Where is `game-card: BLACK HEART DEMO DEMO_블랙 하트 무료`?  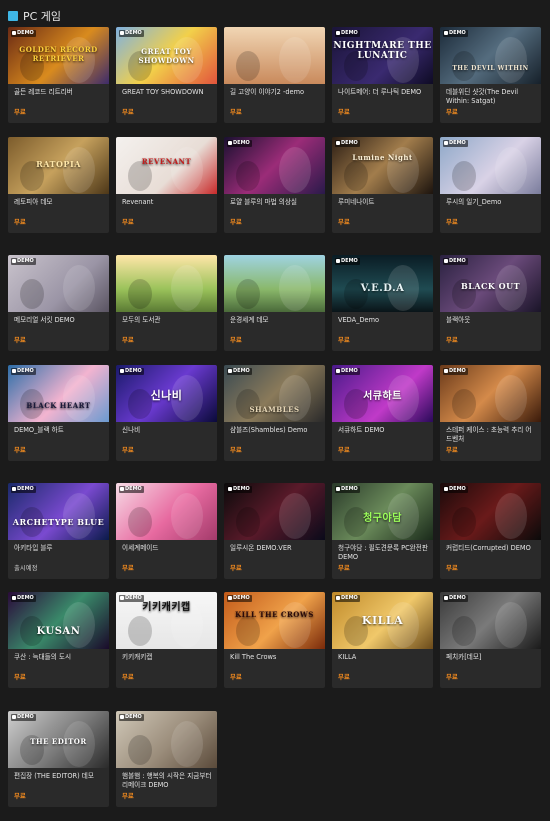 game-card: BLACK HEART DEMO DEMO_블랙 하트 무료 is located at coordinates (58, 413).